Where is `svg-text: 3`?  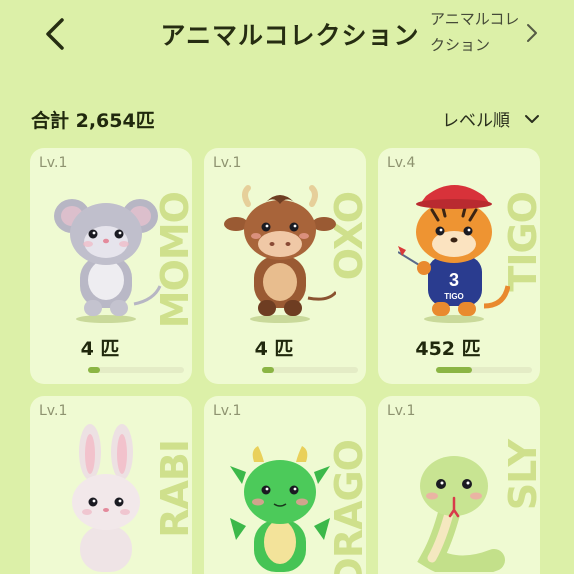
svg-text: 3 is located at coordinates (454, 280).